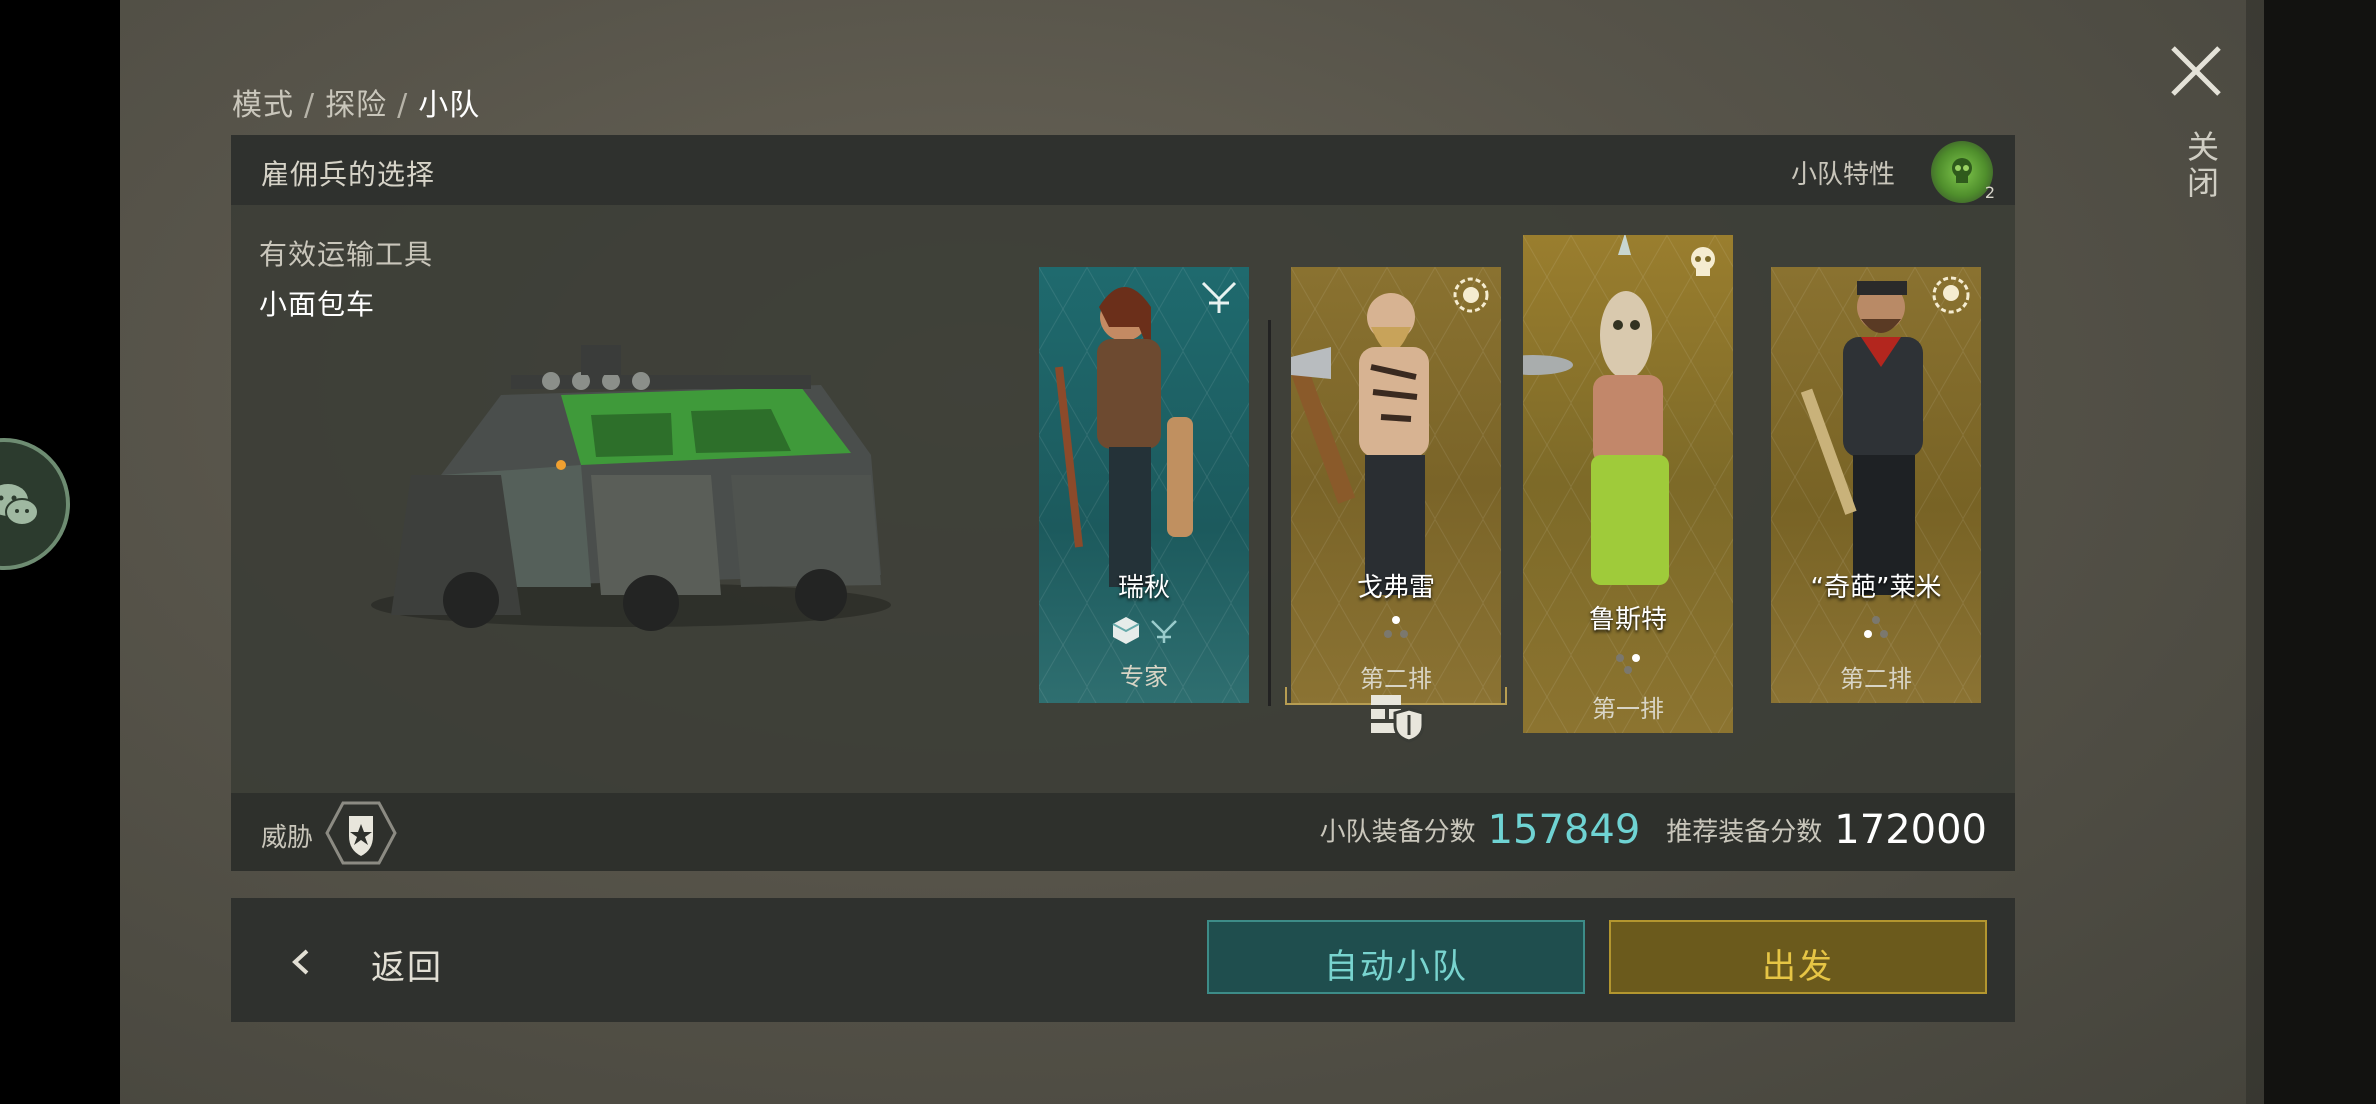 The width and height of the screenshot is (2376, 1104). Describe the element at coordinates (1876, 588) in the screenshot. I see `merc-name: “奇葩”莱米` at that location.